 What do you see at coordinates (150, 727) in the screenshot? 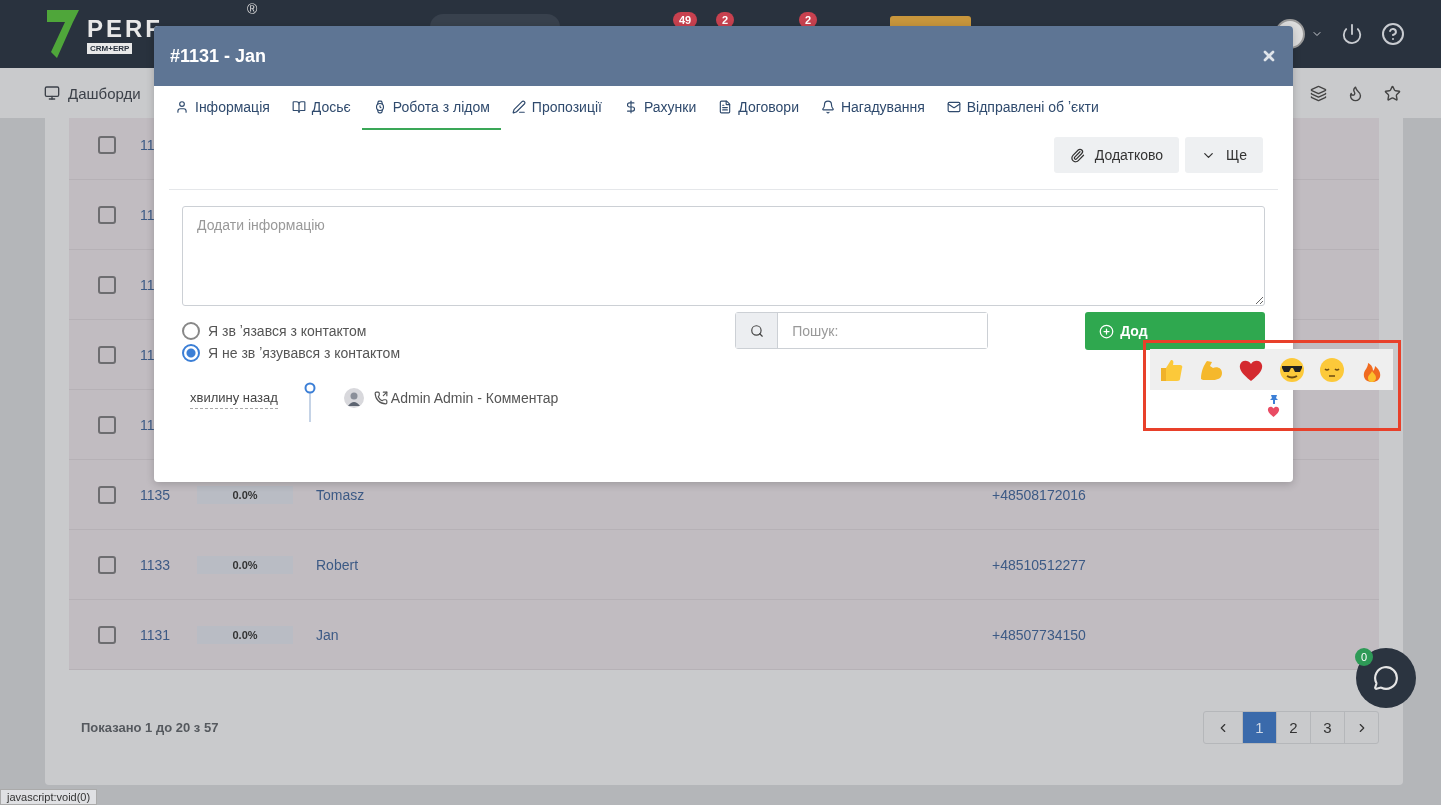
I see `pagination-summary: Показано 1 до 20 з 57` at bounding box center [150, 727].